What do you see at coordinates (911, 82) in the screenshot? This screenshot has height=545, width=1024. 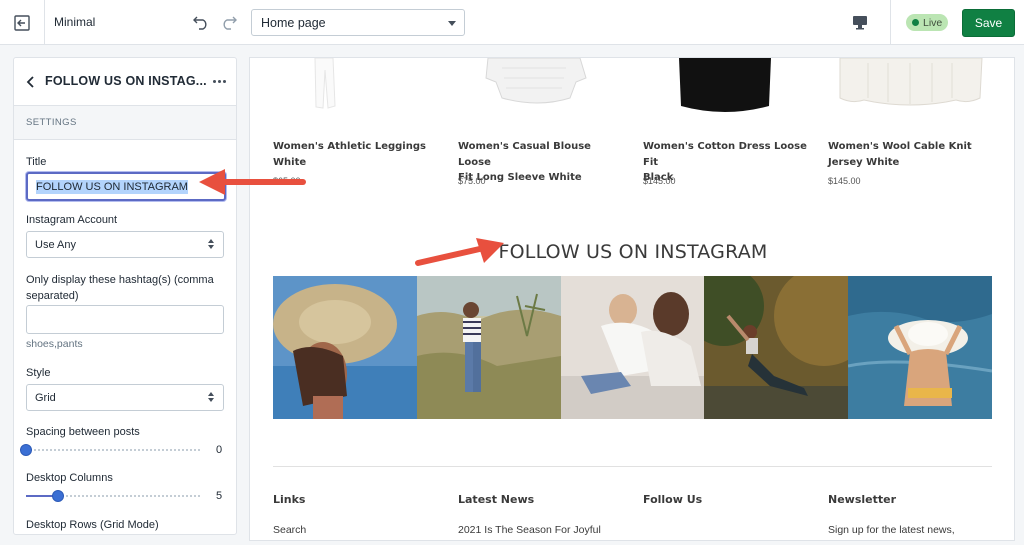 I see `sweater-image` at bounding box center [911, 82].